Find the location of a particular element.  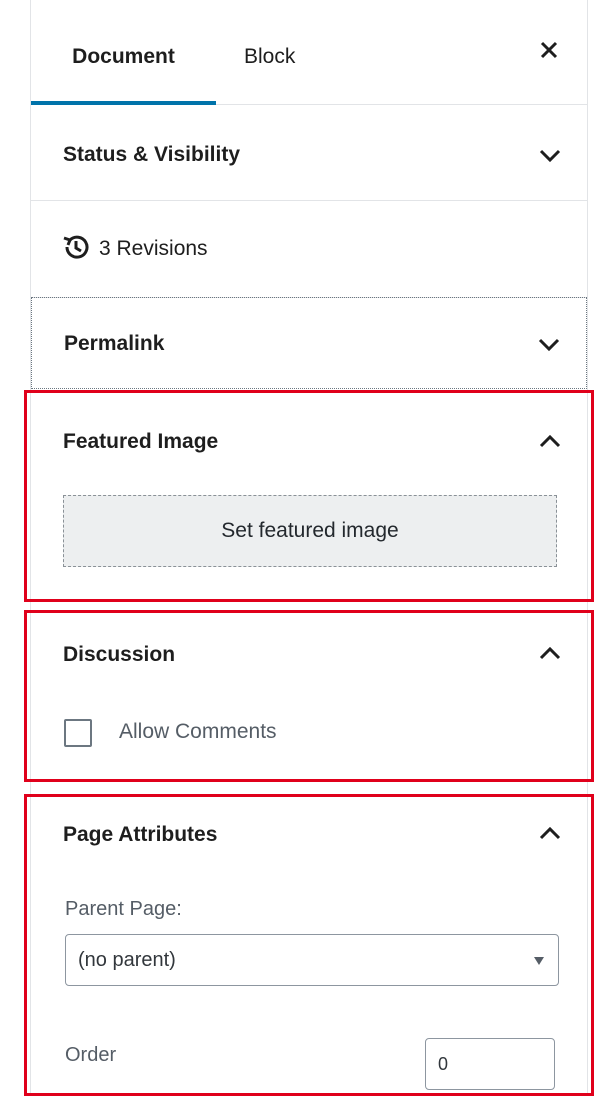

tab-document-label: Document is located at coordinates (123, 56).